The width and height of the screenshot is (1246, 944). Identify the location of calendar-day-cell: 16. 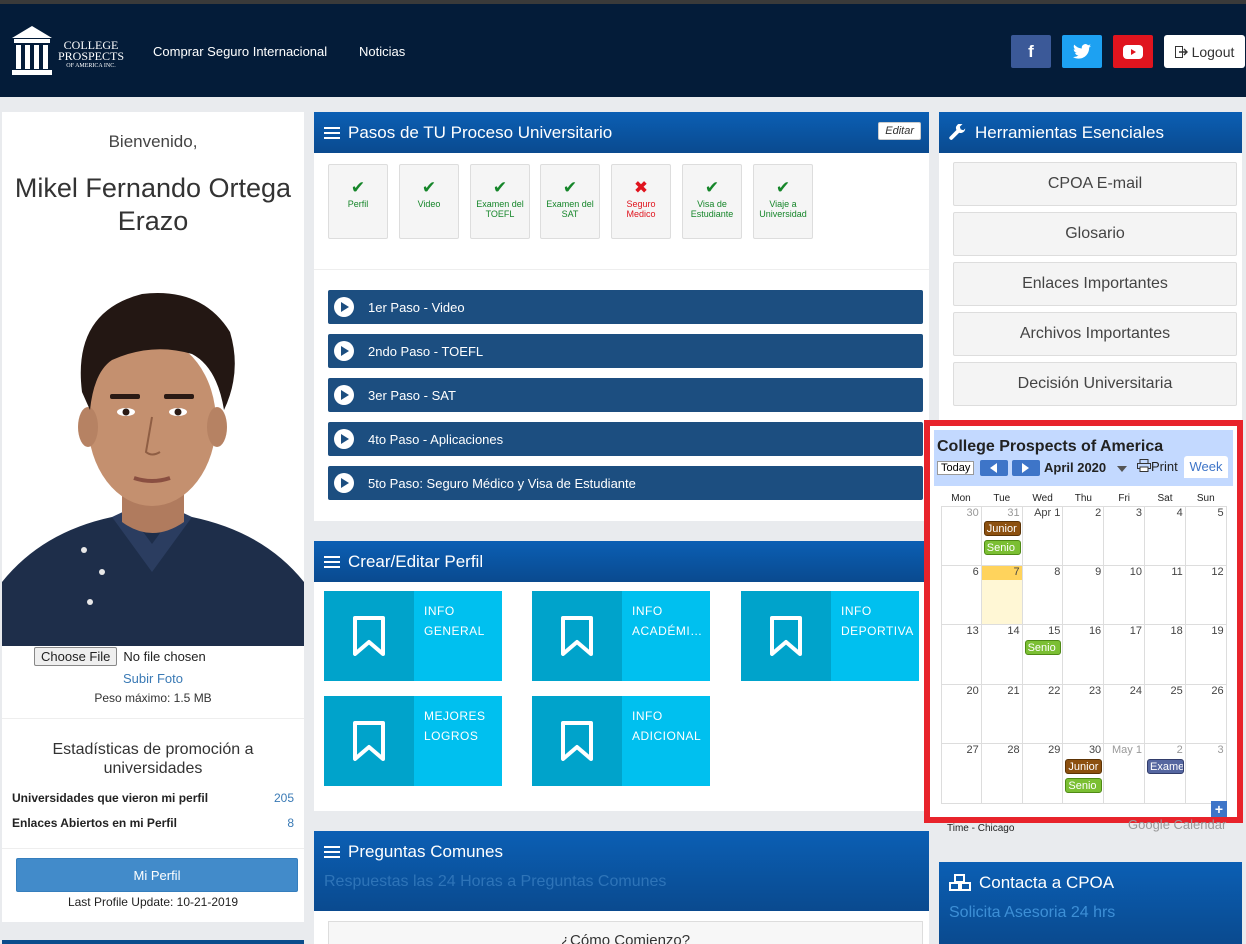
(1084, 655).